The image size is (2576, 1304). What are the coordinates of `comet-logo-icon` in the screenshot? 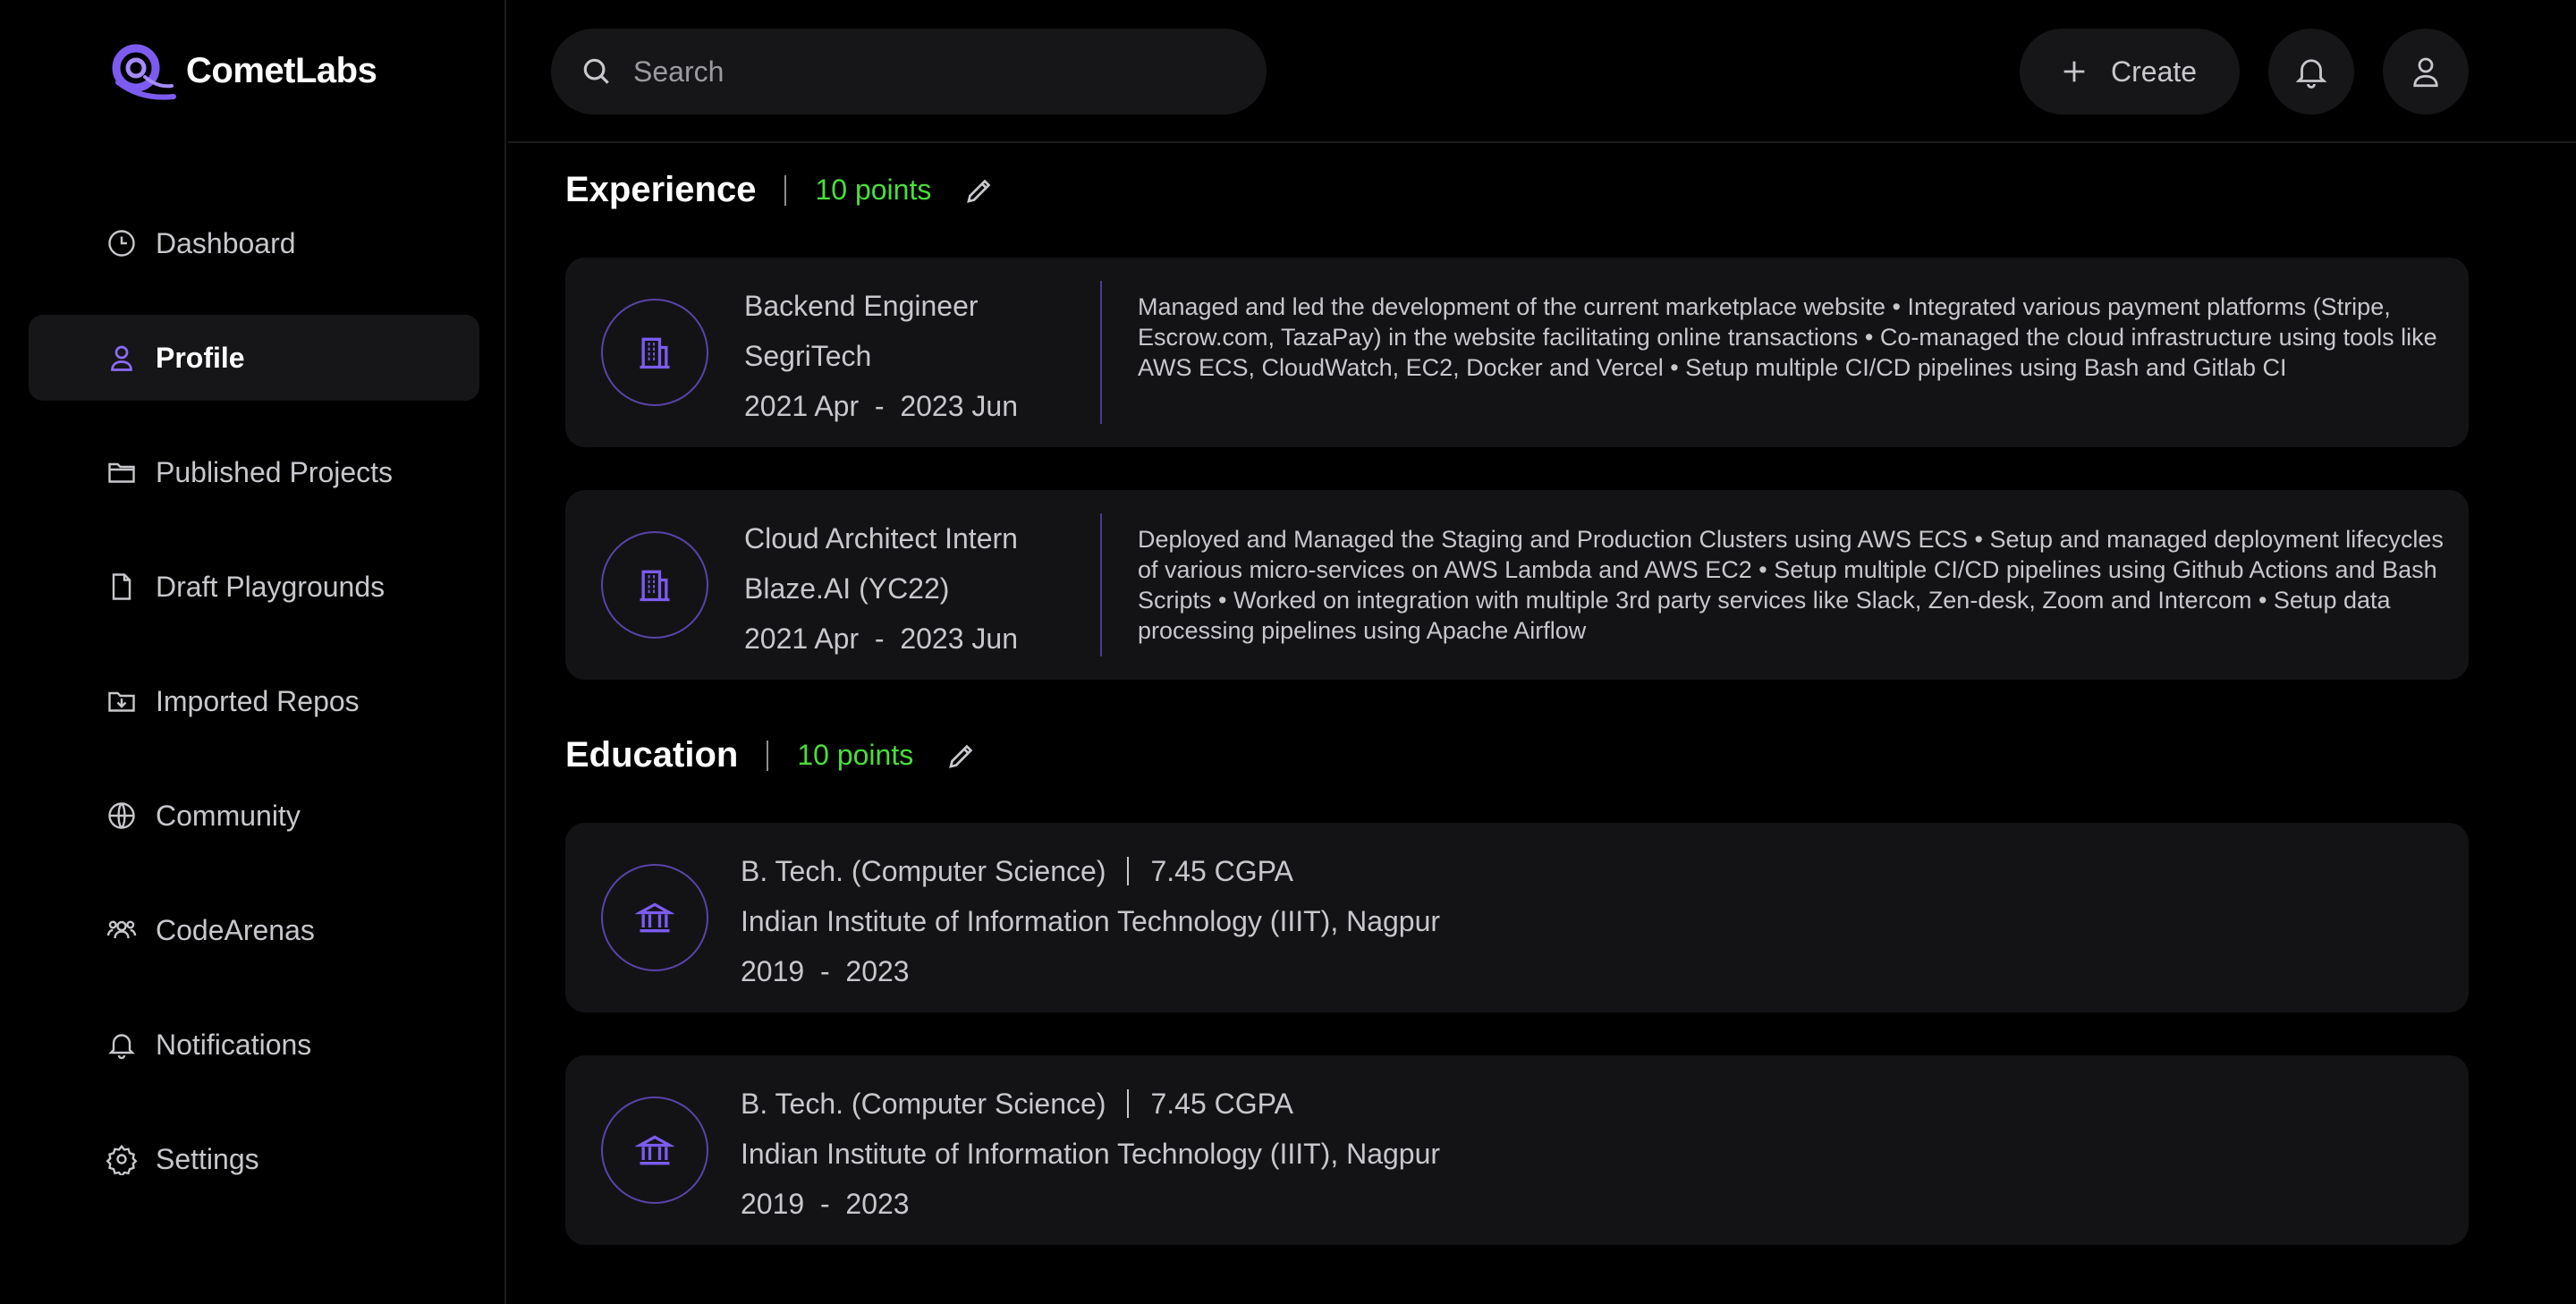 It's located at (144, 72).